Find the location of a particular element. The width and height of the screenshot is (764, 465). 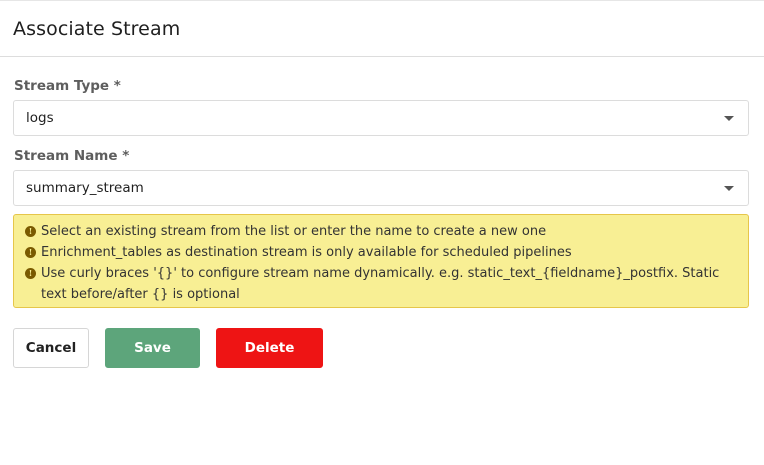

stream-type-select: logs is located at coordinates (381, 118).